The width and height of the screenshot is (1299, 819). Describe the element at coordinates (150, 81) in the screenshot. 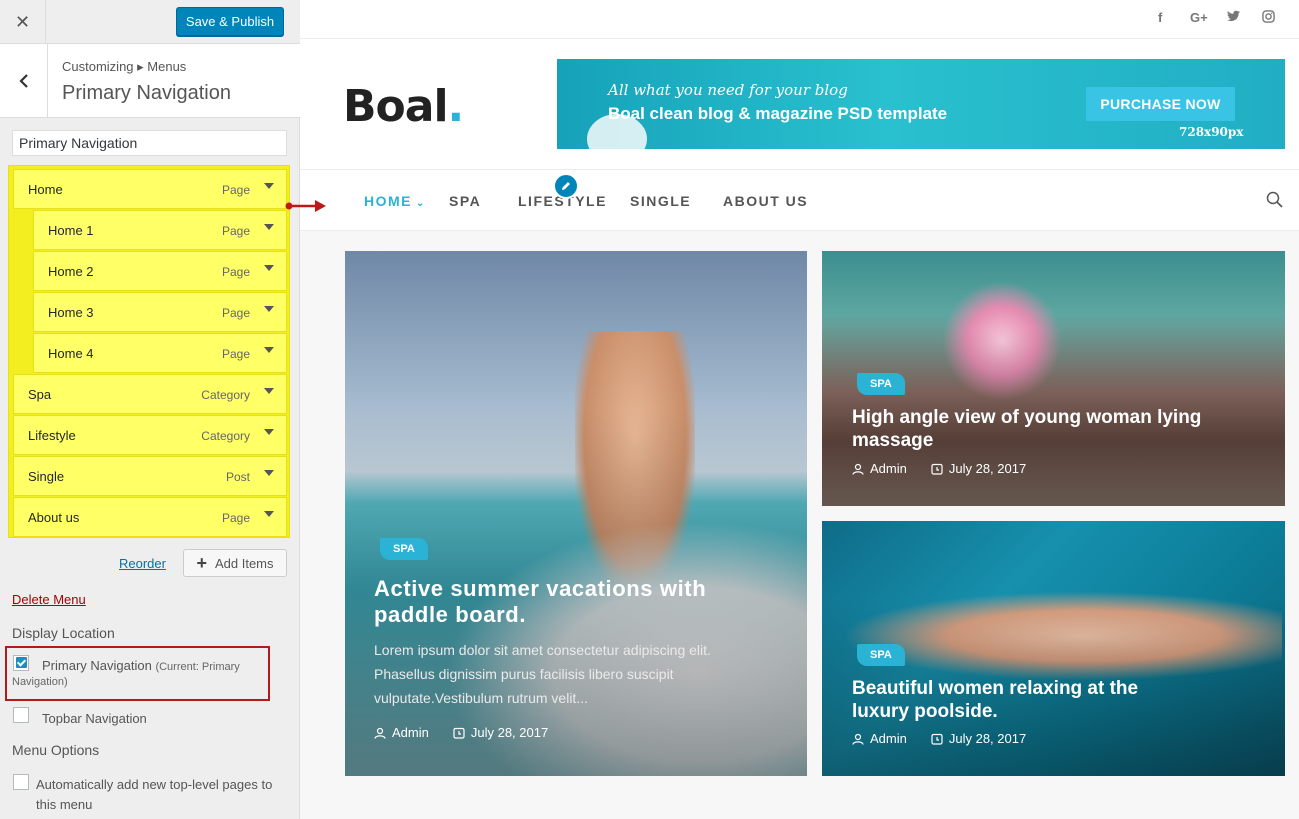

I see `panel-header: Customizing ▸ Menus Primary Navigation` at that location.